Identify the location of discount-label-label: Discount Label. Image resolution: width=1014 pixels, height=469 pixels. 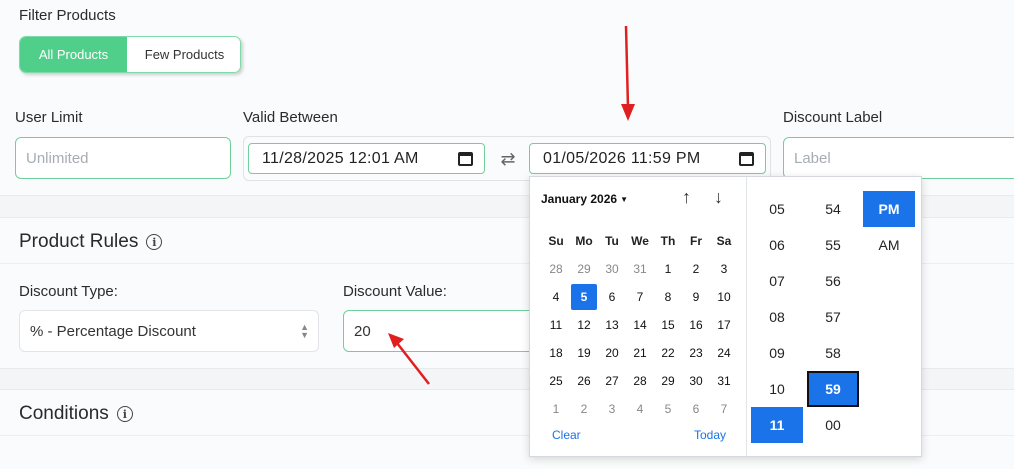
(833, 117).